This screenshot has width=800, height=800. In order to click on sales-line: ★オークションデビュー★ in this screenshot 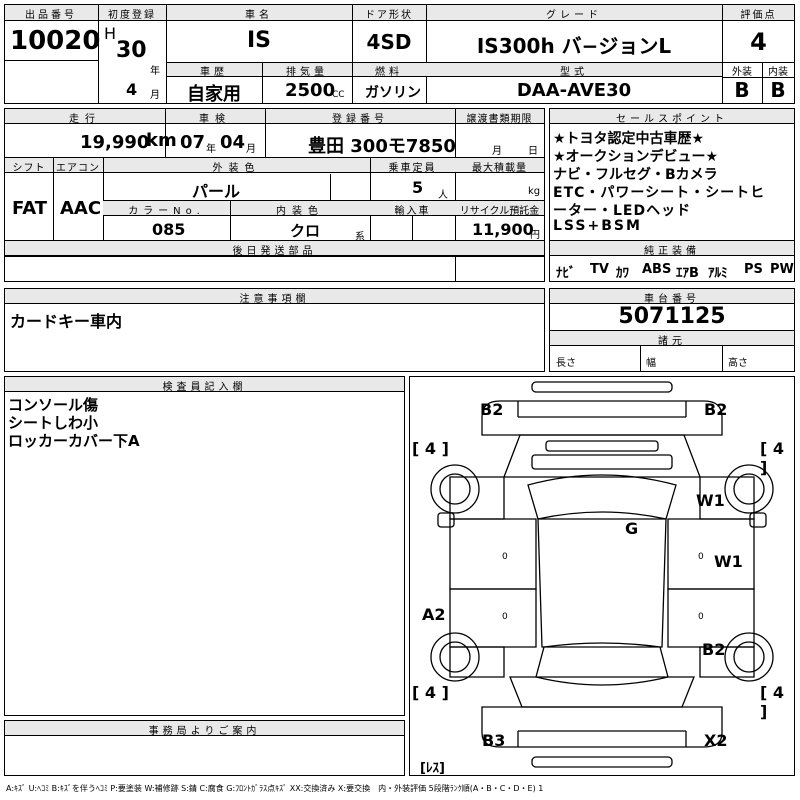, I will do `click(636, 157)`.